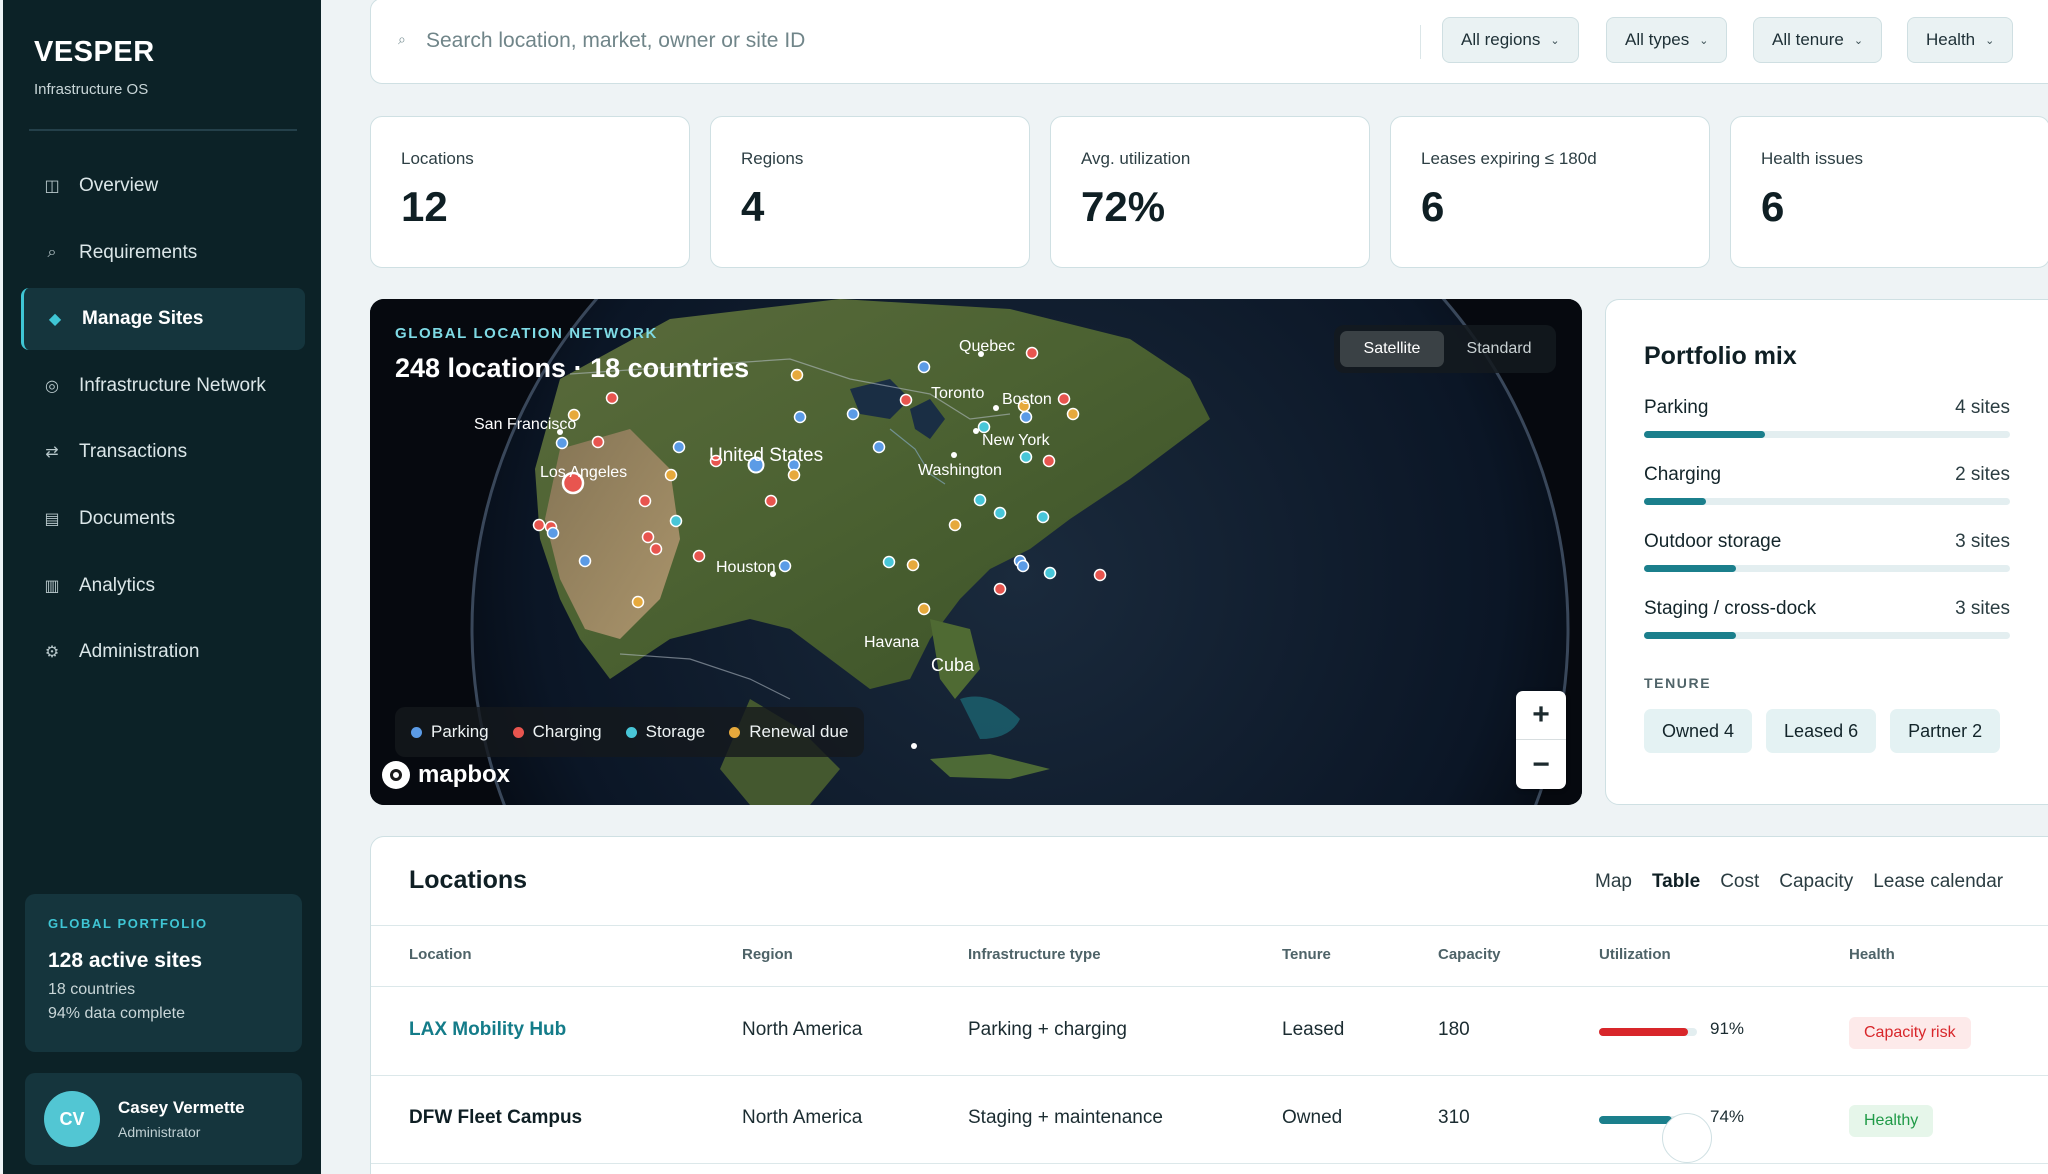 This screenshot has height=1174, width=2048. I want to click on location-name: DFW Fleet Campus, so click(495, 1118).